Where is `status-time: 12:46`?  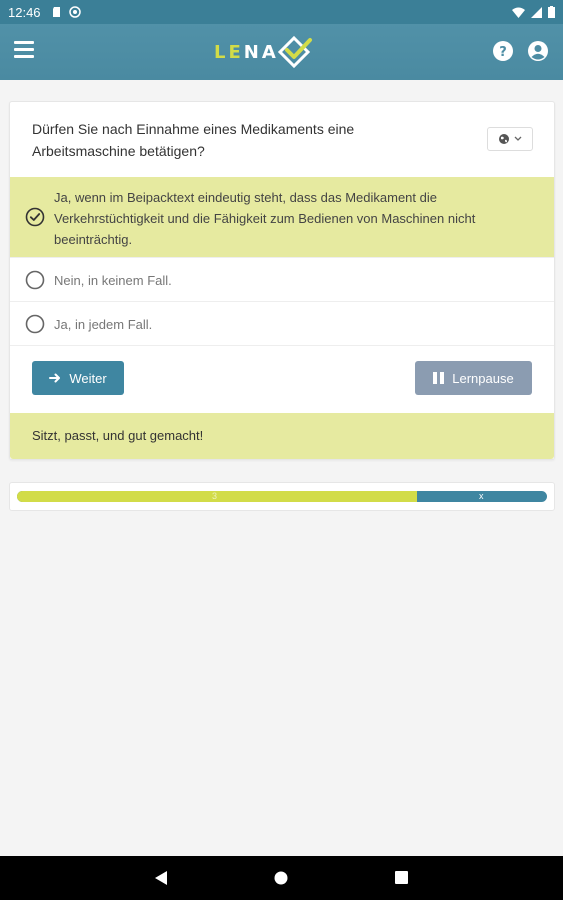 status-time: 12:46 is located at coordinates (24, 12).